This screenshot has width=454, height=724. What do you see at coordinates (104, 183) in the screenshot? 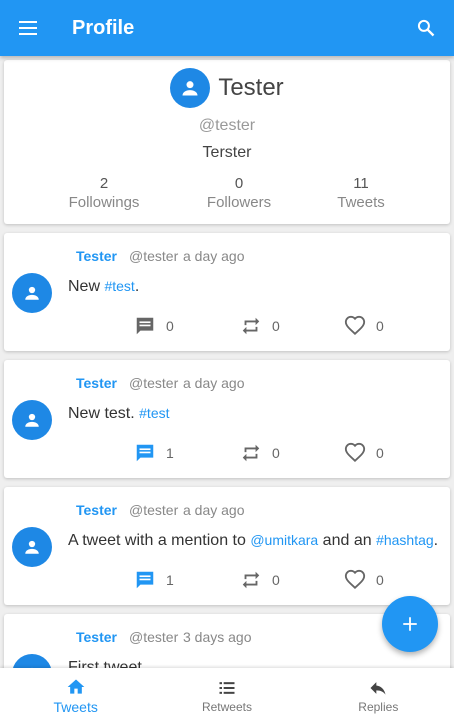
I see `stat-value: 2` at bounding box center [104, 183].